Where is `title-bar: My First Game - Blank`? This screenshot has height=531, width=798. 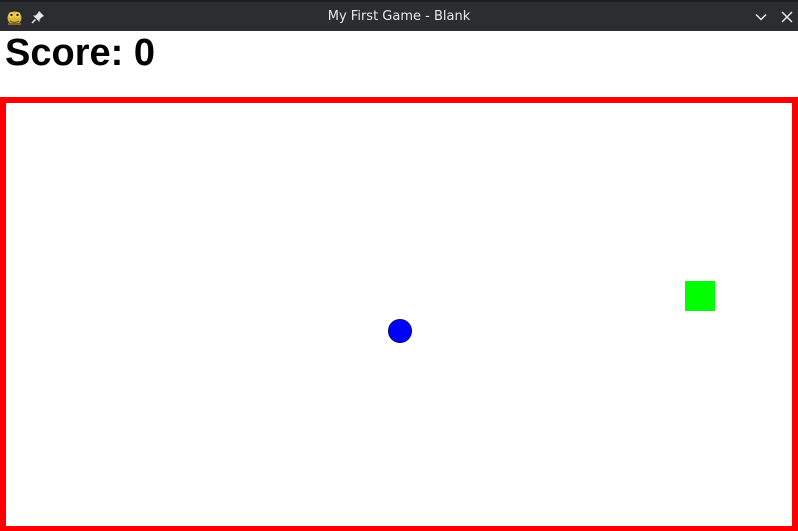
title-bar: My First Game - Blank is located at coordinates (399, 15).